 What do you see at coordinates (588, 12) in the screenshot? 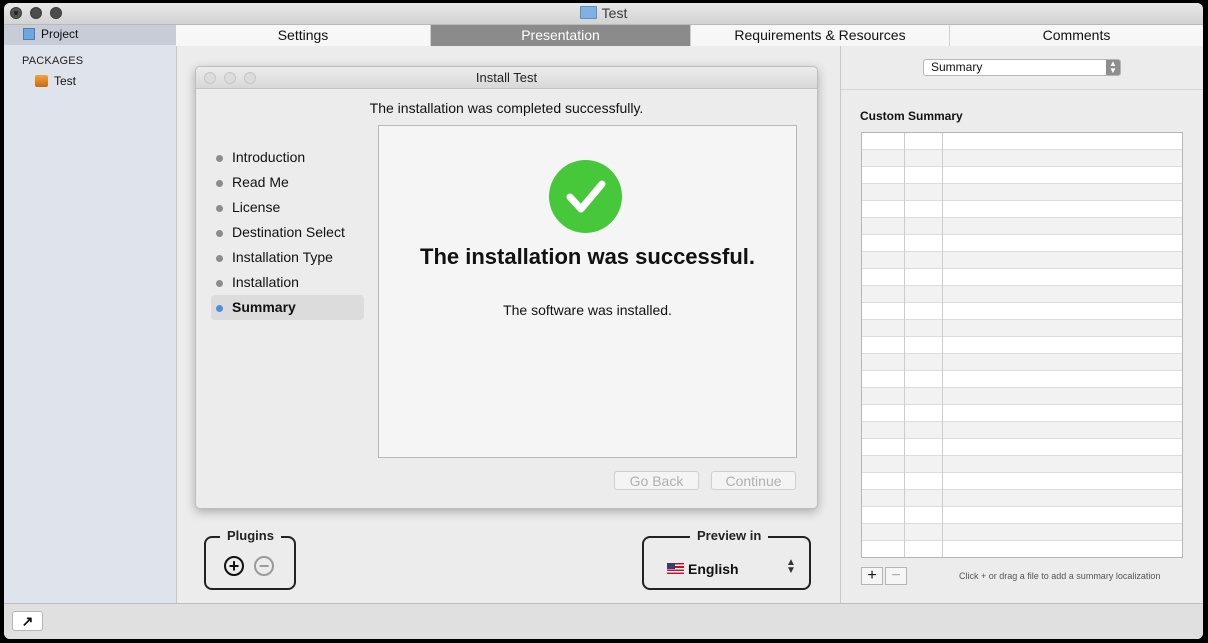
I see `folder-icon` at bounding box center [588, 12].